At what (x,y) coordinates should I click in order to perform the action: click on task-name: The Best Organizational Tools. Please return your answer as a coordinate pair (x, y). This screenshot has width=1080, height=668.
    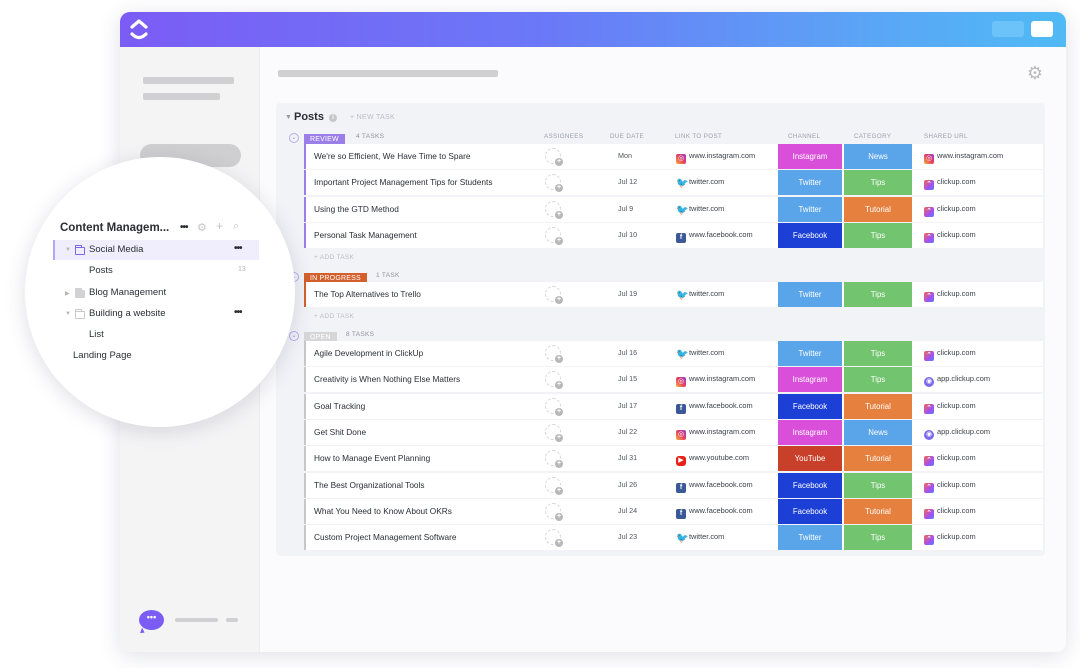
    Looking at the image, I should click on (369, 485).